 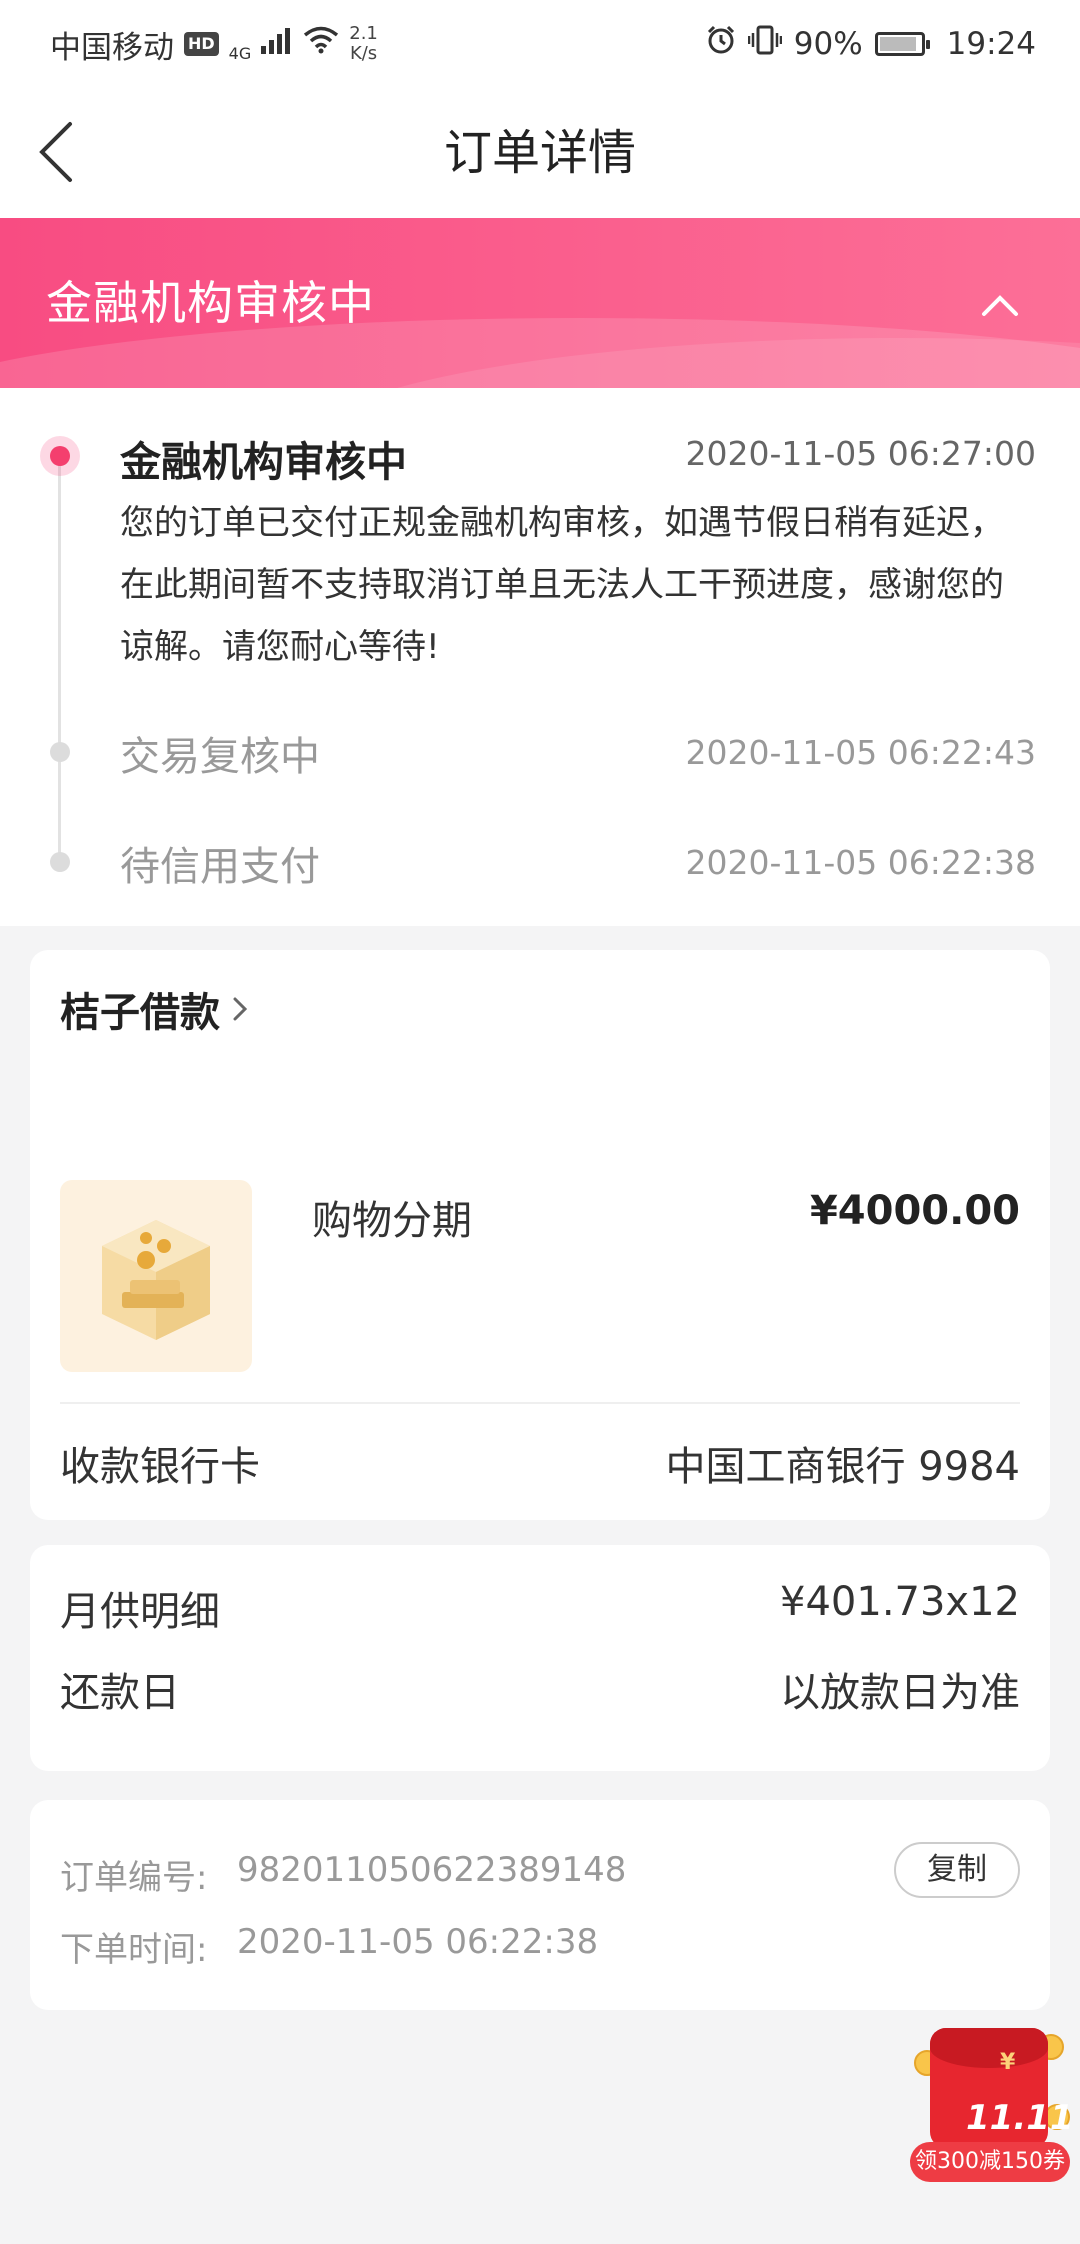 What do you see at coordinates (828, 44) in the screenshot?
I see `battery-percent: 90%` at bounding box center [828, 44].